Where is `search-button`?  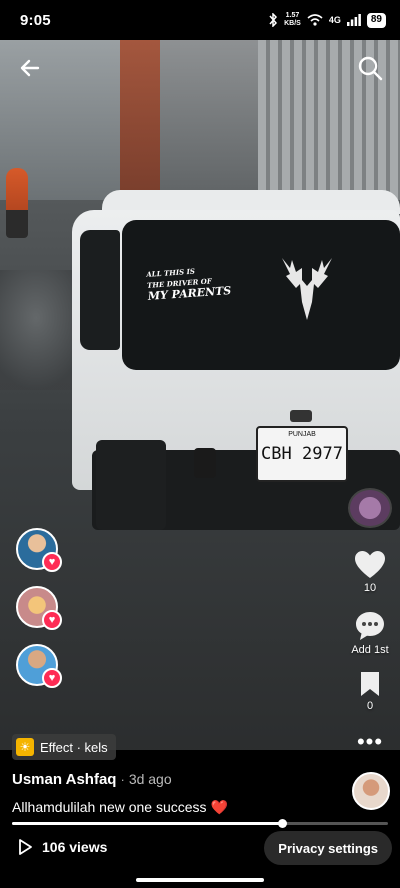 search-button is located at coordinates (370, 68).